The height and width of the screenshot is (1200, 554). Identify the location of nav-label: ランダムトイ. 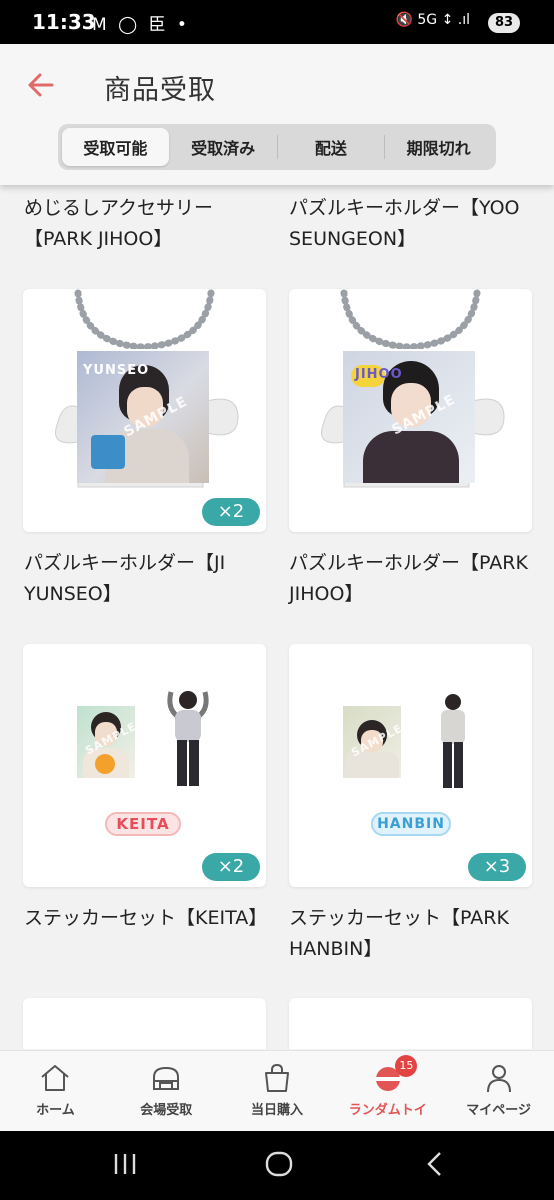
(387, 1110).